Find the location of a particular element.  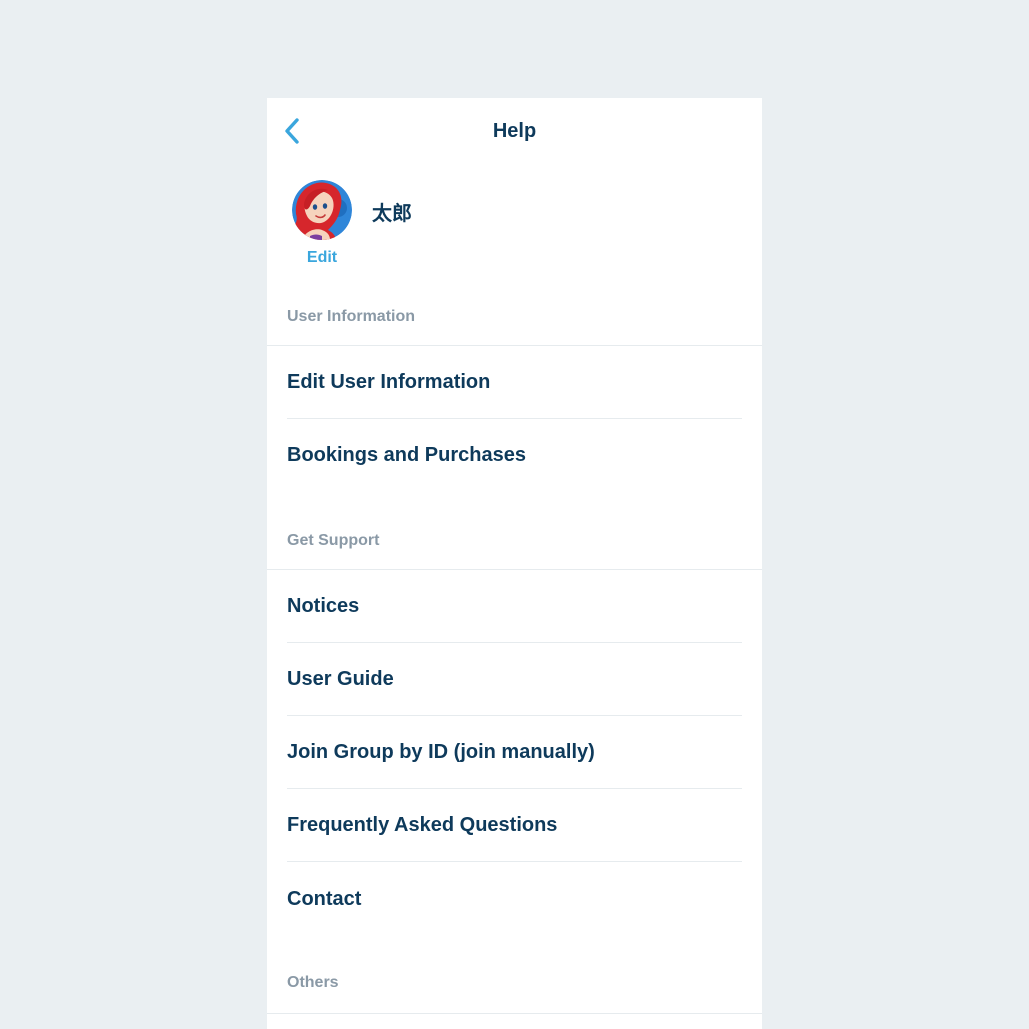

menu-item-join-group-by-id: Join Group by ID (join manually) is located at coordinates (514, 752).